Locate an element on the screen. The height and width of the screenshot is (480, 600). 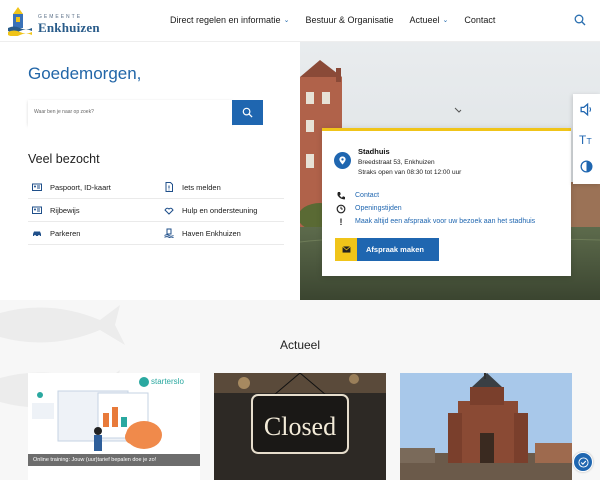
nav-actueel: Actueel ⌄ is located at coordinates (428, 20).